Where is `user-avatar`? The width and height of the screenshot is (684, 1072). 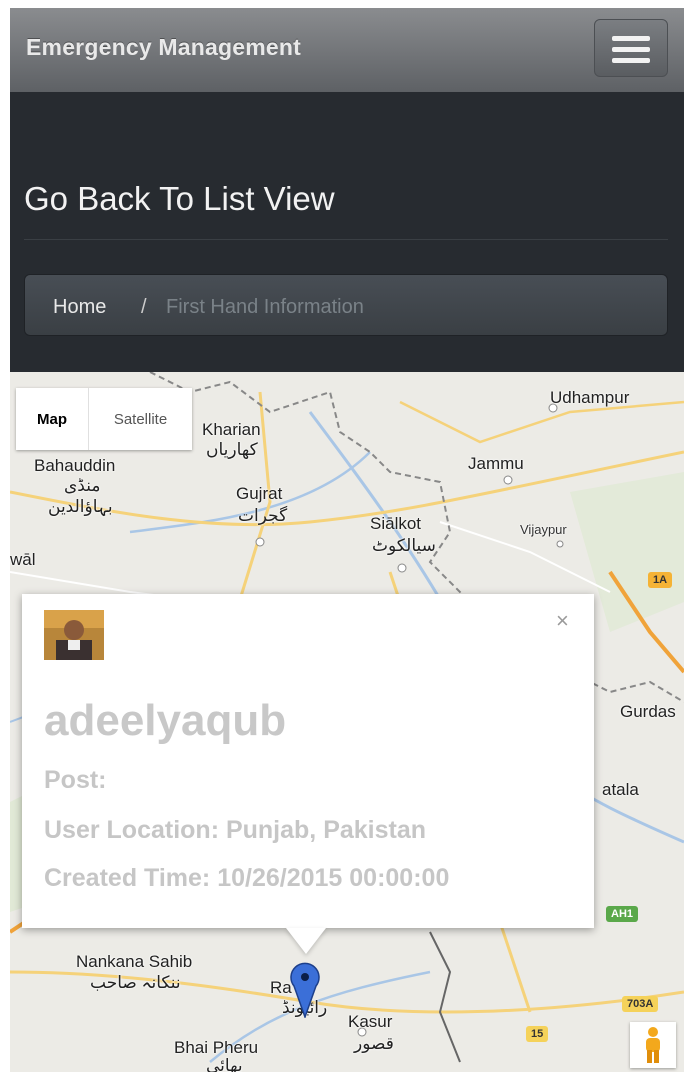 user-avatar is located at coordinates (74, 635).